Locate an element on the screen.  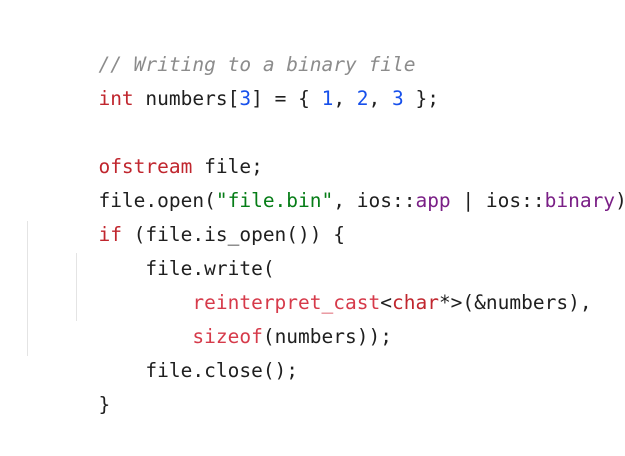
keyword-token: ofstream is located at coordinates (145, 166).